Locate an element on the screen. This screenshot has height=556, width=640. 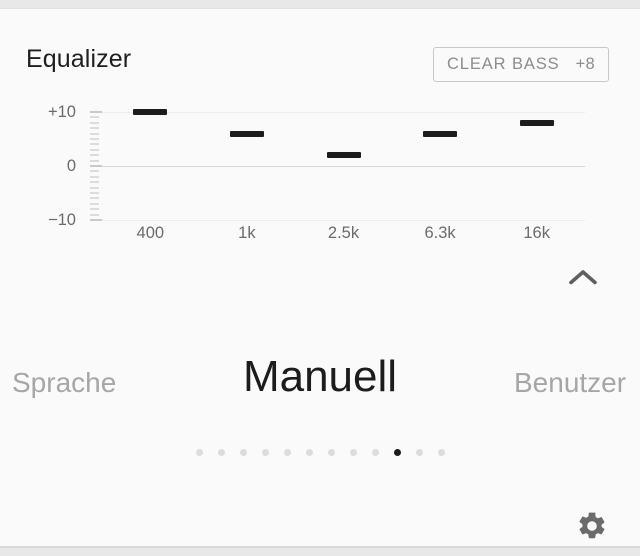
clear-bass-label: CLEAR BASS is located at coordinates (503, 64).